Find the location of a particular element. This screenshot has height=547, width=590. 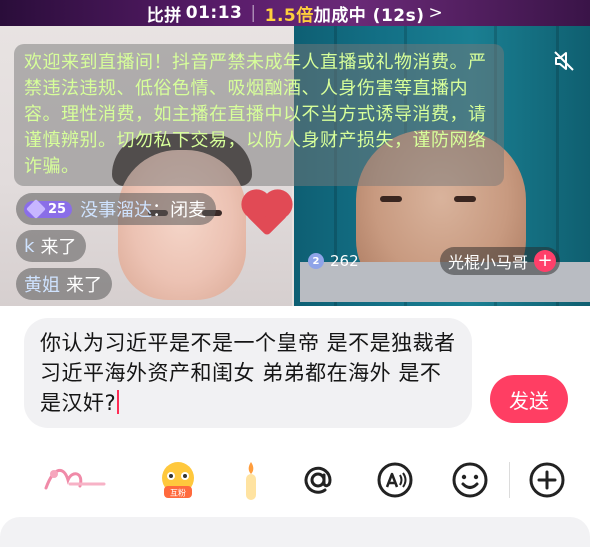

more-plus-icon is located at coordinates (547, 480).